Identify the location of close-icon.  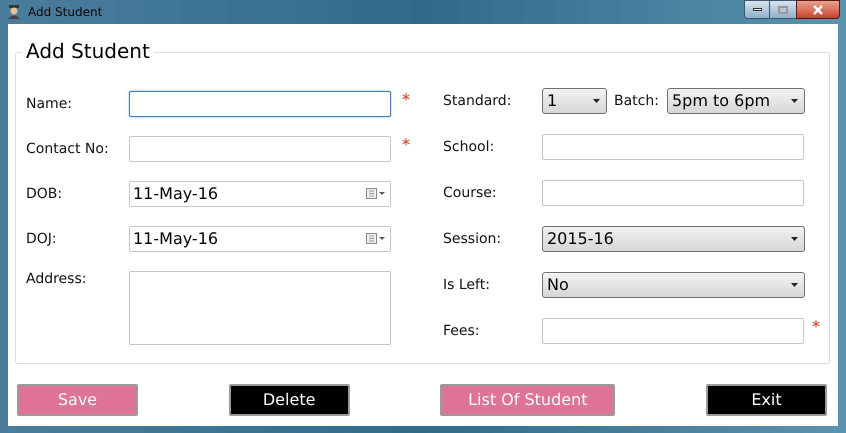
(818, 9).